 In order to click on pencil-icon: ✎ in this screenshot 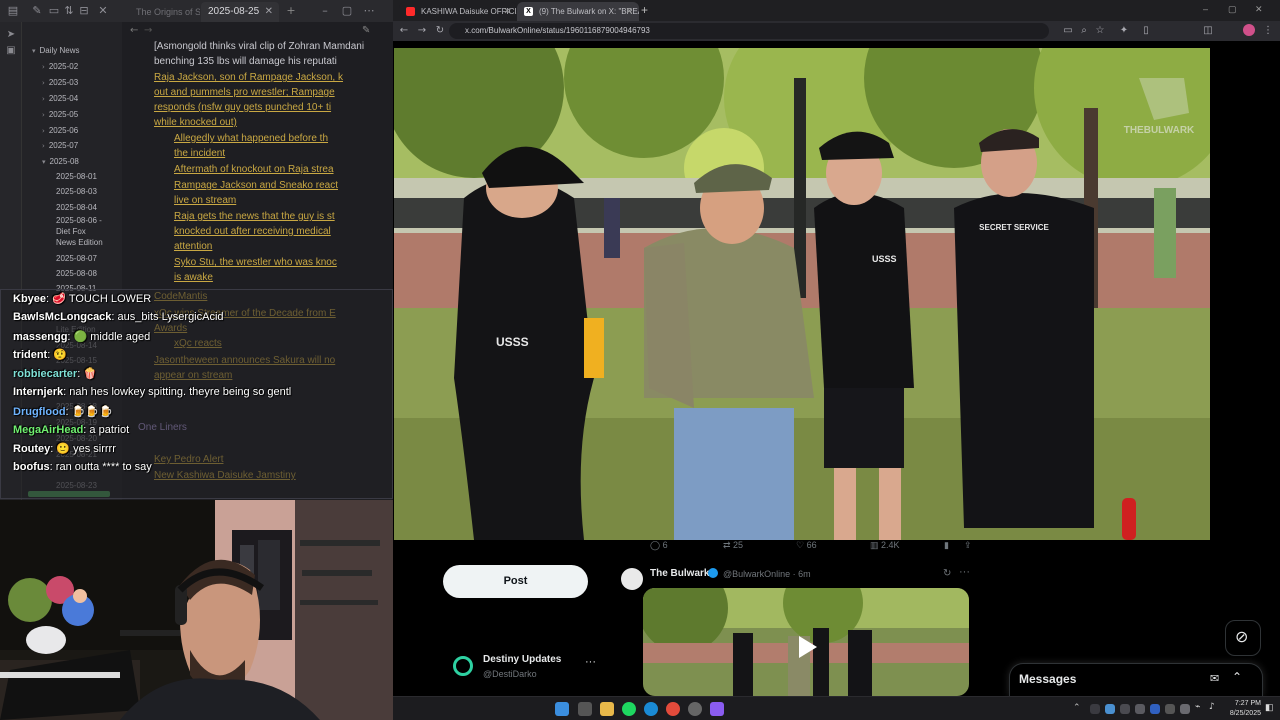, I will do `click(366, 30)`.